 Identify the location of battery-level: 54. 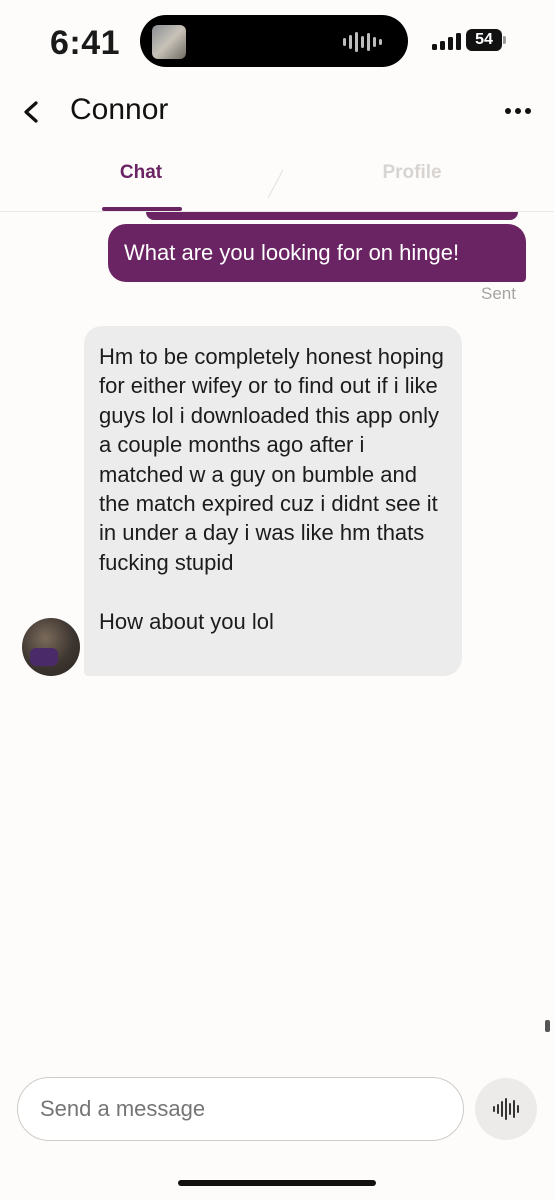
(484, 39).